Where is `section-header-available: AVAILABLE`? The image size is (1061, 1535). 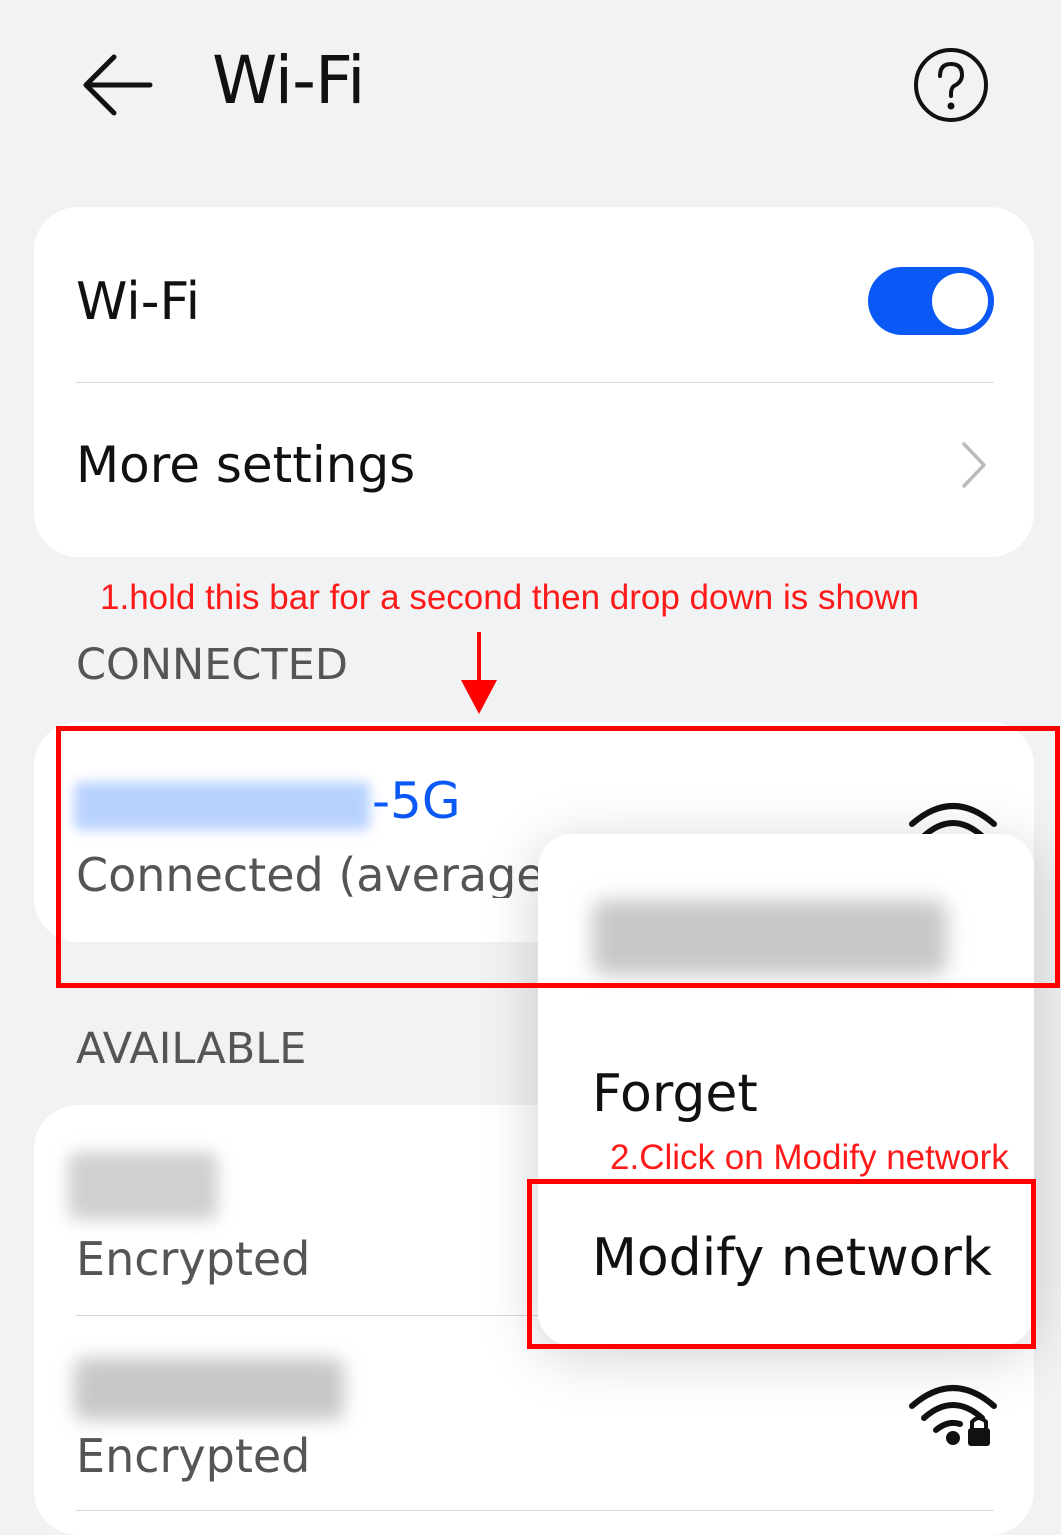 section-header-available: AVAILABLE is located at coordinates (191, 1049).